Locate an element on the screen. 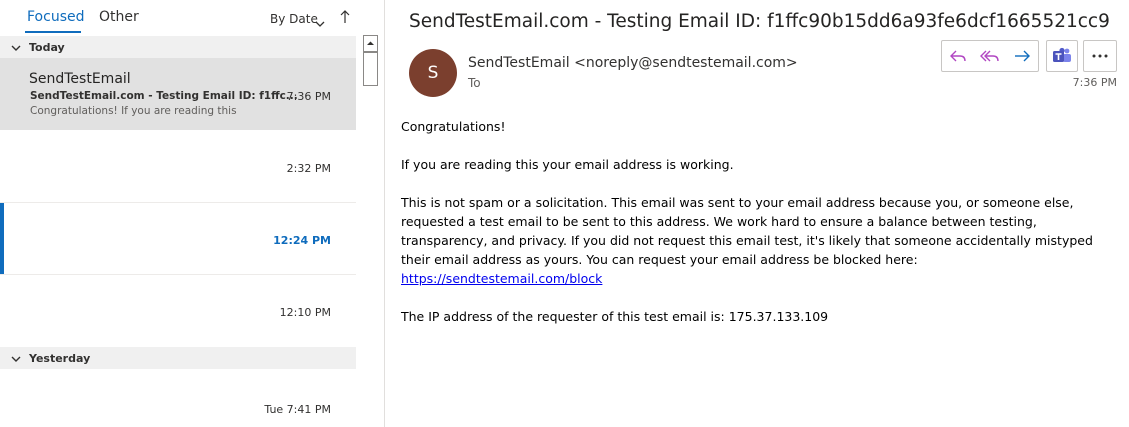  list-scrollbar is located at coordinates (370, 231).